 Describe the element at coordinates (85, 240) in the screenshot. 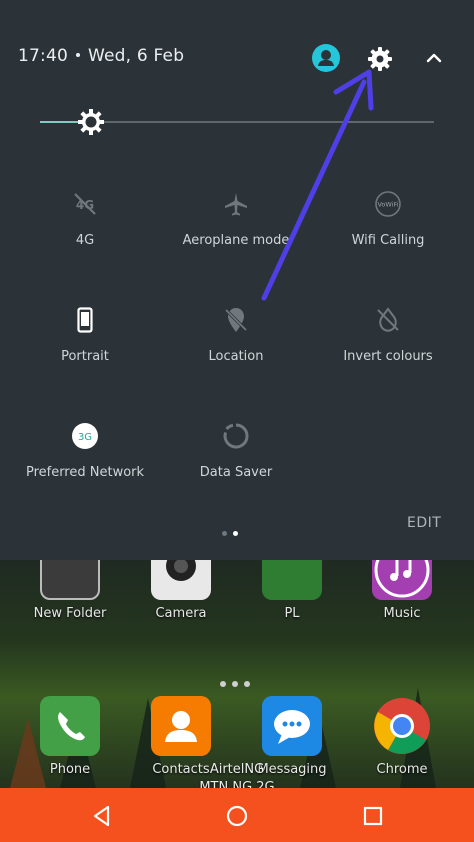

I see `tile-label: 4G` at that location.